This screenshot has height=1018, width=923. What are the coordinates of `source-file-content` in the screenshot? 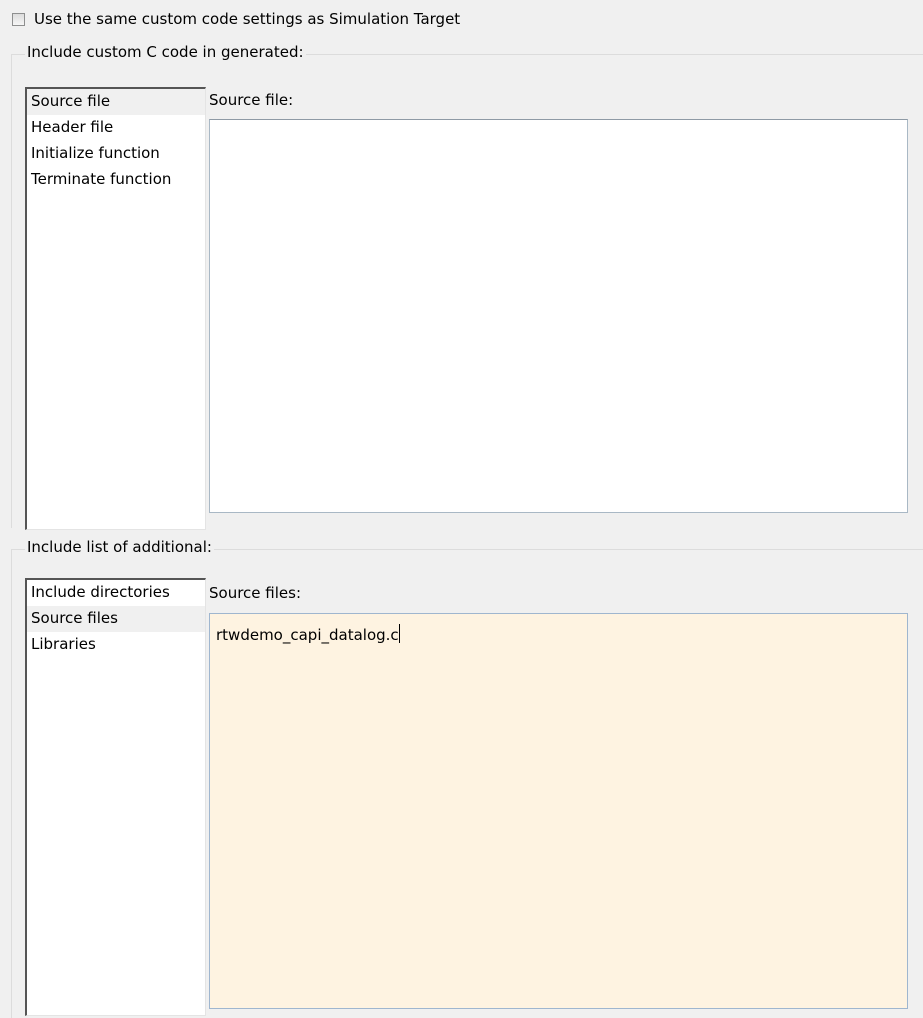 It's located at (558, 125).